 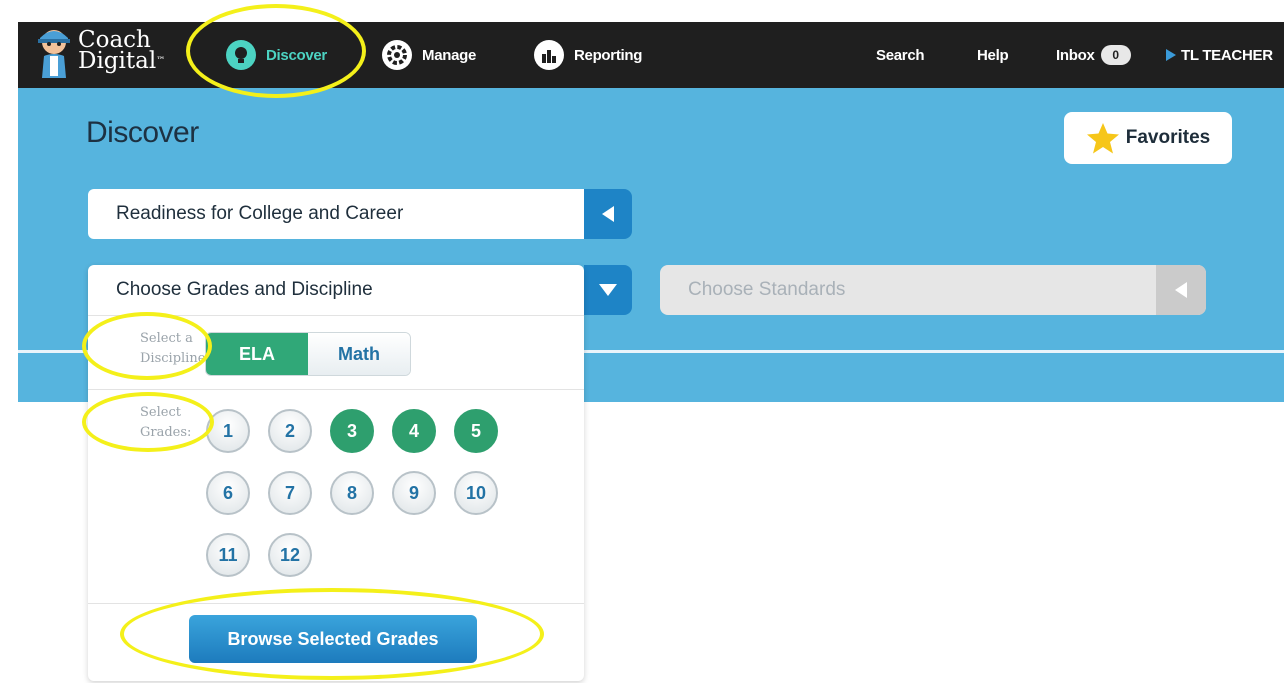 I want to click on grade-button-2: 2, so click(x=290, y=431).